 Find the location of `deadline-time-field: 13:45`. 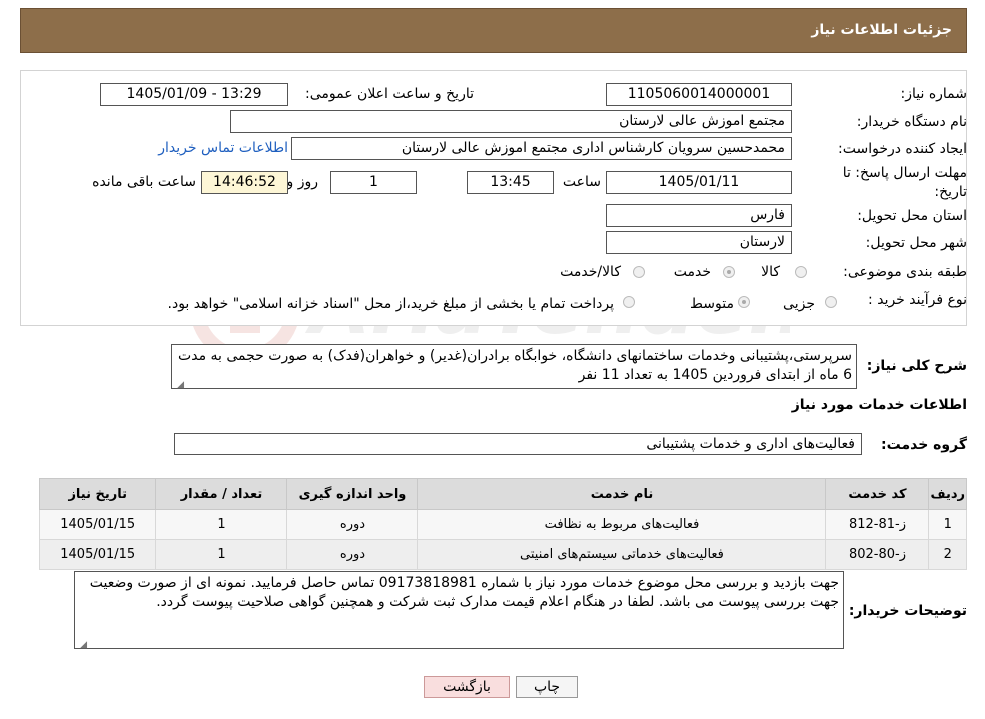

deadline-time-field: 13:45 is located at coordinates (510, 182).